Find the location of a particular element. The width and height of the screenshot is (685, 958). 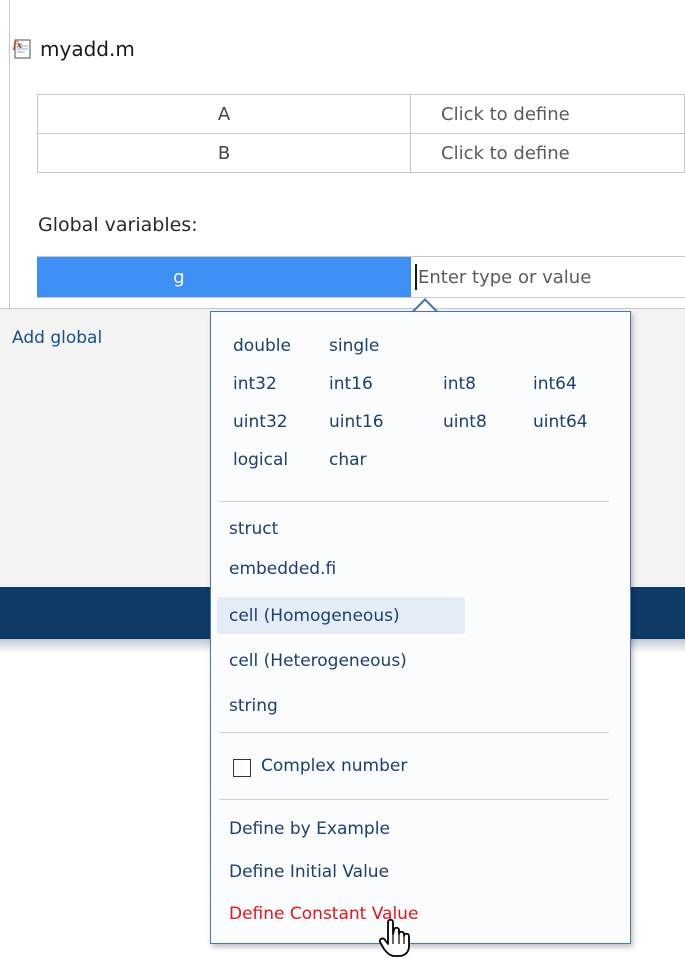

global-variables-label: Global variables: is located at coordinates (118, 225).